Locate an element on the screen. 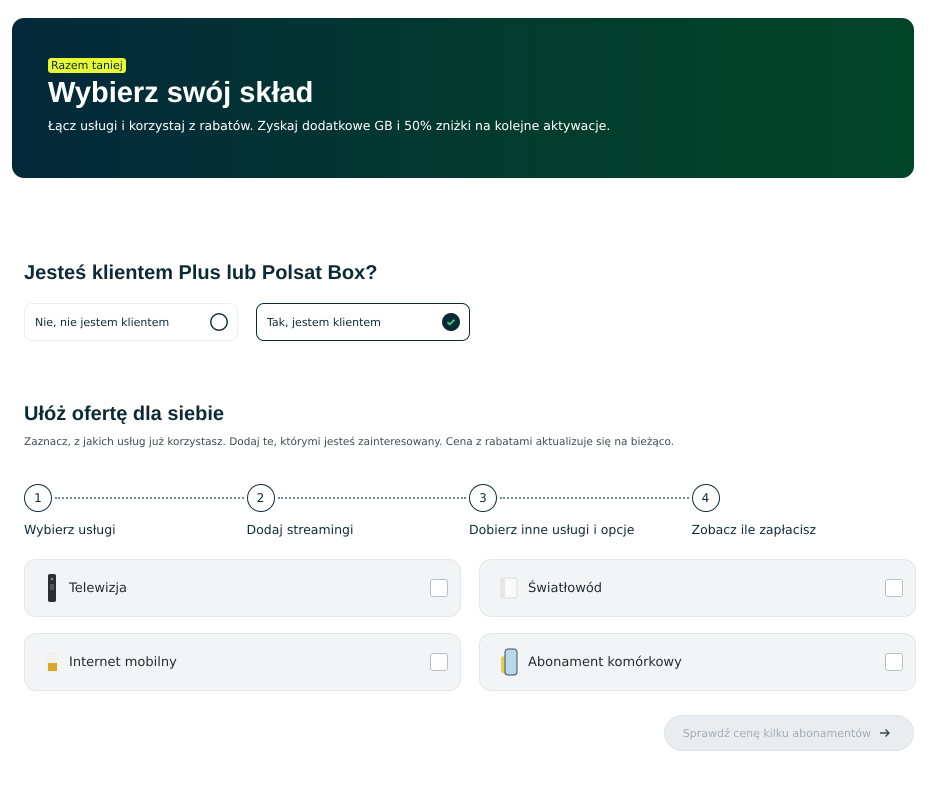 The height and width of the screenshot is (788, 940). phone-icon is located at coordinates (509, 662).